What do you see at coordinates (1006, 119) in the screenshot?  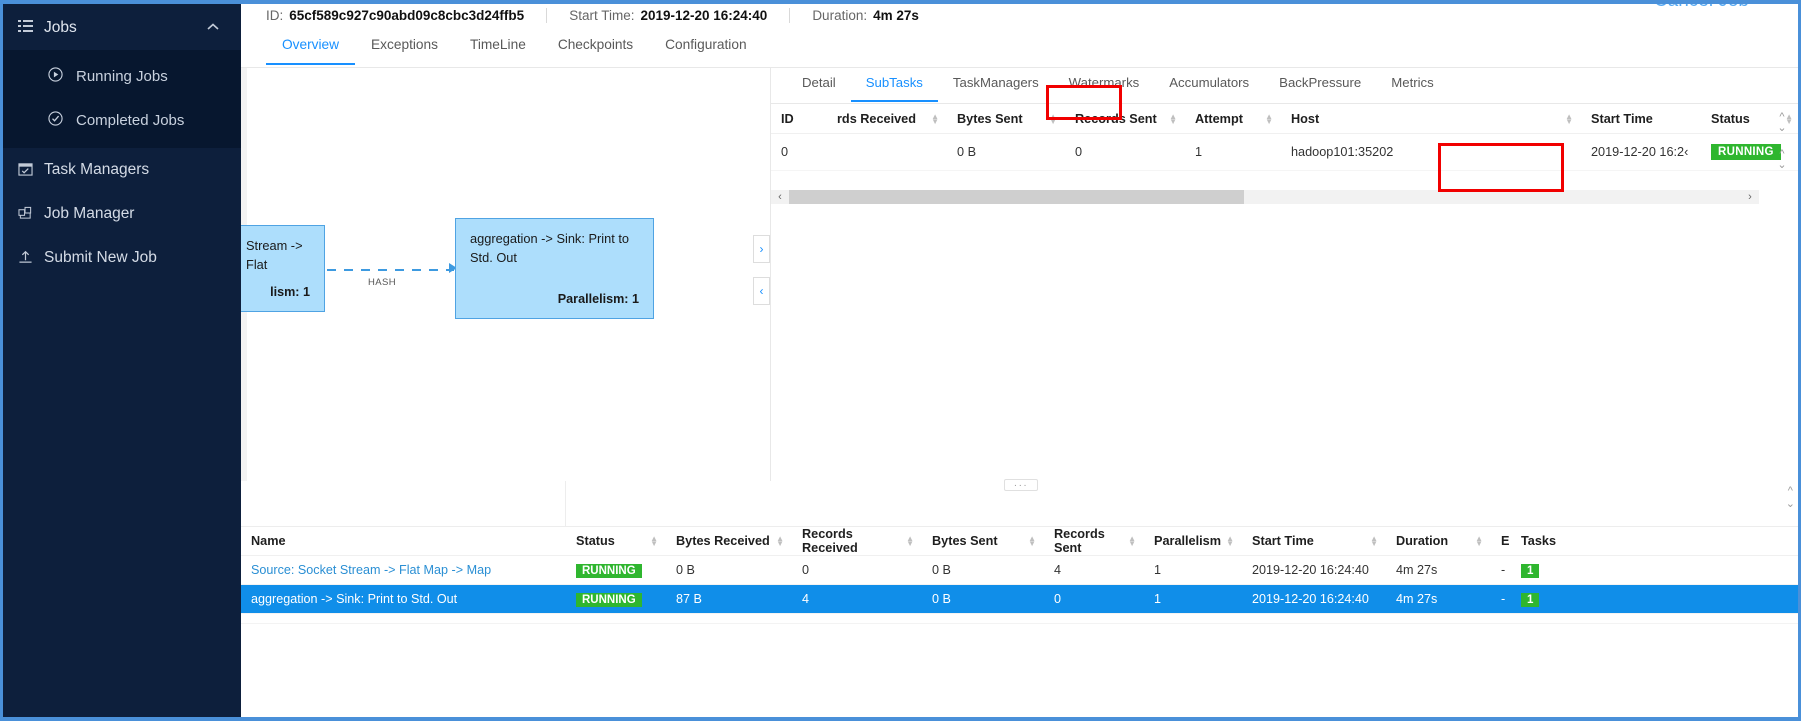 I see `subtask-col-bytes-sent: Bytes Sent ▲ ▼` at bounding box center [1006, 119].